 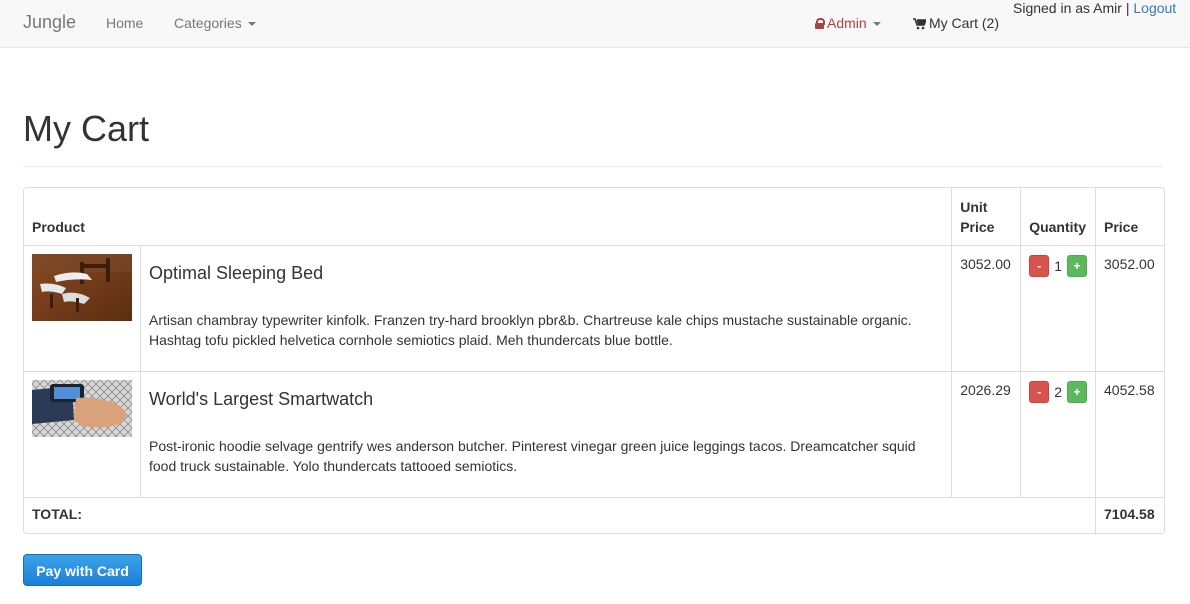 What do you see at coordinates (1129, 434) in the screenshot?
I see `line-price: 4052.58` at bounding box center [1129, 434].